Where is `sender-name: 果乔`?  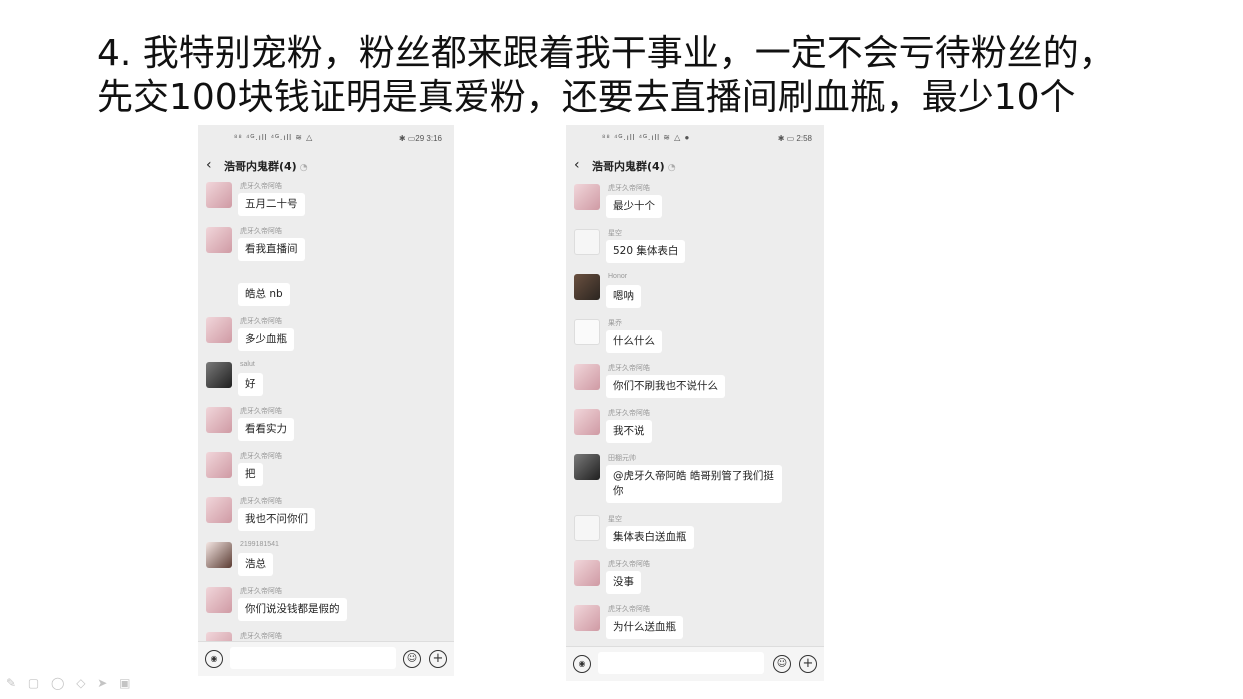
sender-name: 果乔 is located at coordinates (615, 323).